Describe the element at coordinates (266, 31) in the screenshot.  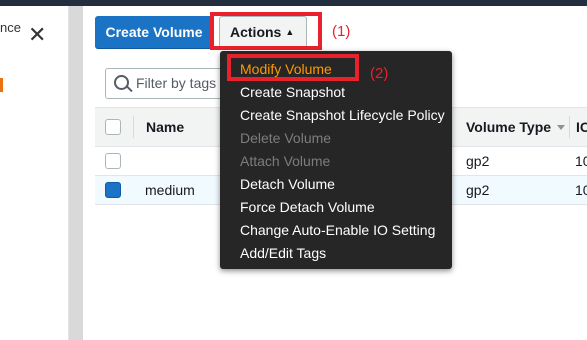
I see `annotation-box-actions` at that location.